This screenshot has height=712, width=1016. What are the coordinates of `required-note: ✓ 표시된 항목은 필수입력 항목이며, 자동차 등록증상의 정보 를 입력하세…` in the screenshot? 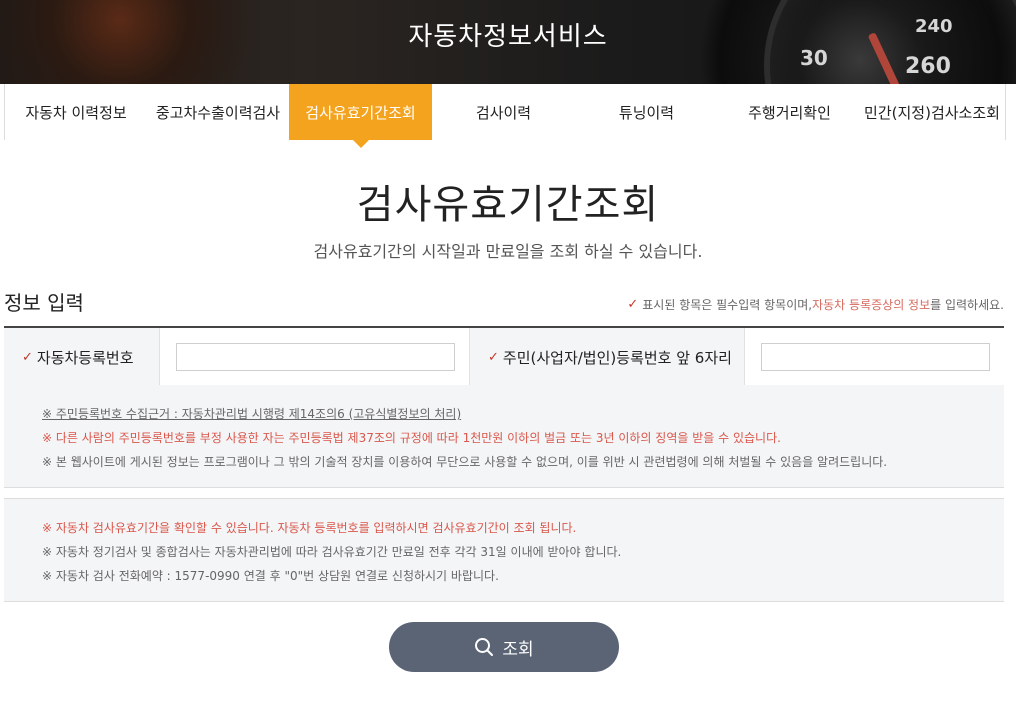 It's located at (815, 304).